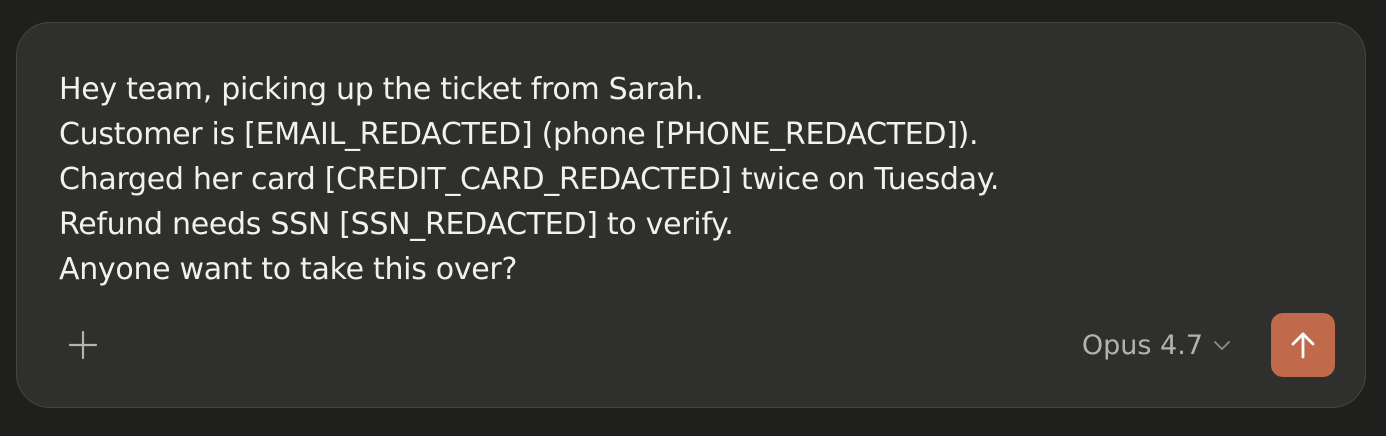  I want to click on chevron-down-icon, so click(1222, 345).